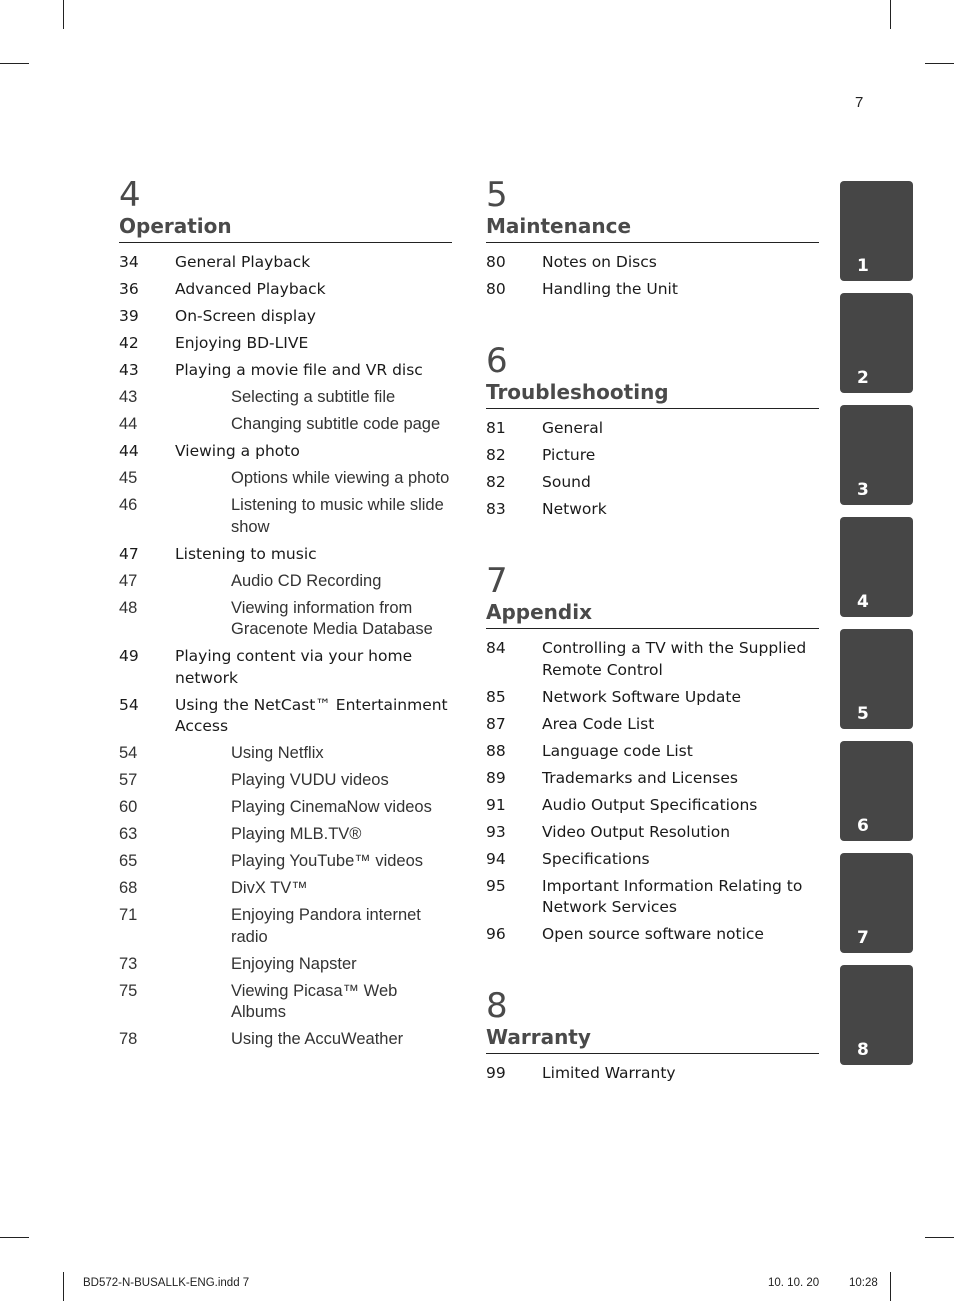  Describe the element at coordinates (166, 1283) in the screenshot. I see `footer-filename: BD572-N-BUSALLK-ENG.indd 7` at that location.